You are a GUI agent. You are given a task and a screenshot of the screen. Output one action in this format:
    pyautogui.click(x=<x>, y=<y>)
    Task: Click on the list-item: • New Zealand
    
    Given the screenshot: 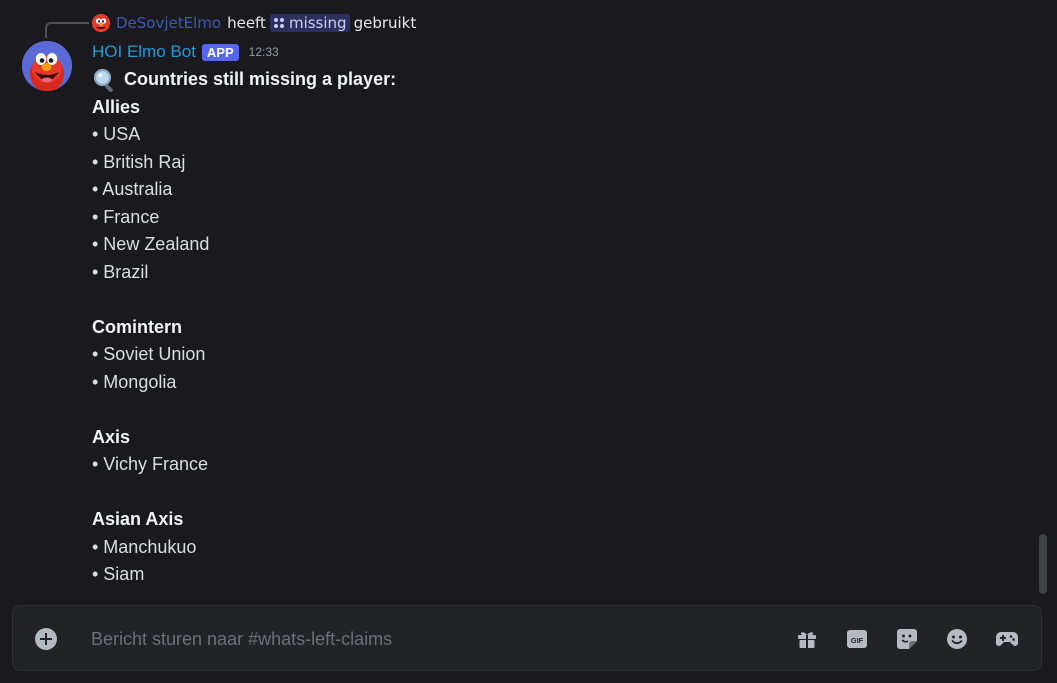 What is the action you would take?
    pyautogui.click(x=151, y=244)
    